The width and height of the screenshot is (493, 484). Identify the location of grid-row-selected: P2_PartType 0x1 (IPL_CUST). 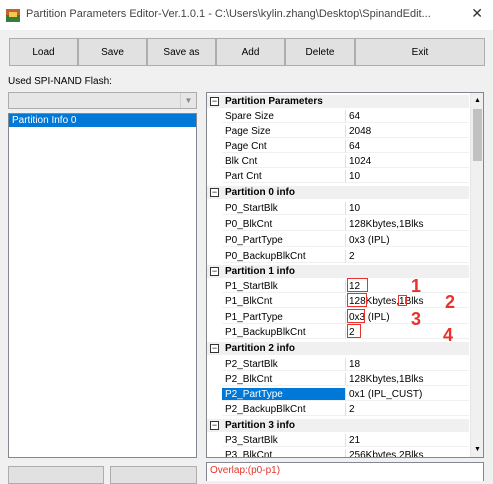
(338, 394).